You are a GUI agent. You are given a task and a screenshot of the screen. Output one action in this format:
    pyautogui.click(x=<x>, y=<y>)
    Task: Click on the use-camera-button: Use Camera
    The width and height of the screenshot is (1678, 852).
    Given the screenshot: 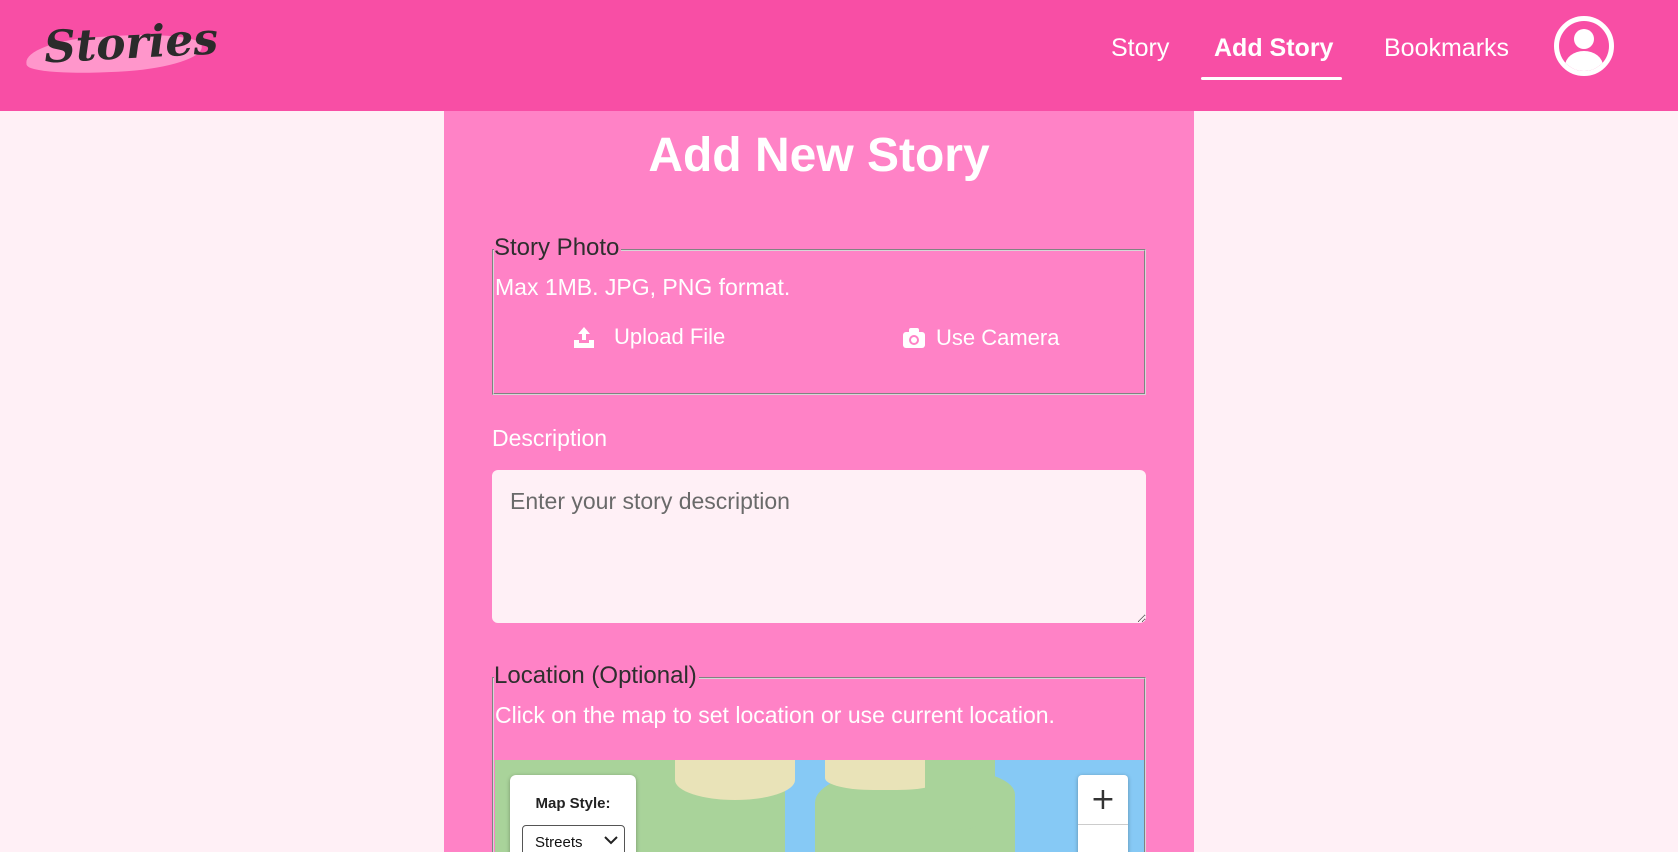 What is the action you would take?
    pyautogui.click(x=987, y=341)
    